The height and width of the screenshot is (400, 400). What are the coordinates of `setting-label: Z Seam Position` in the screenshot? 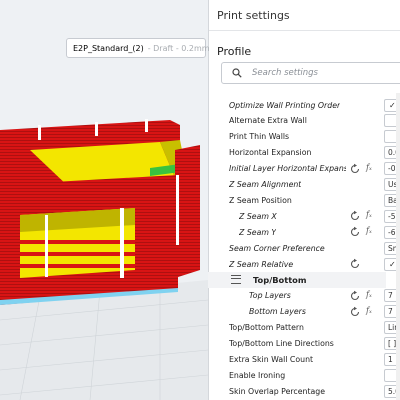 It's located at (260, 200).